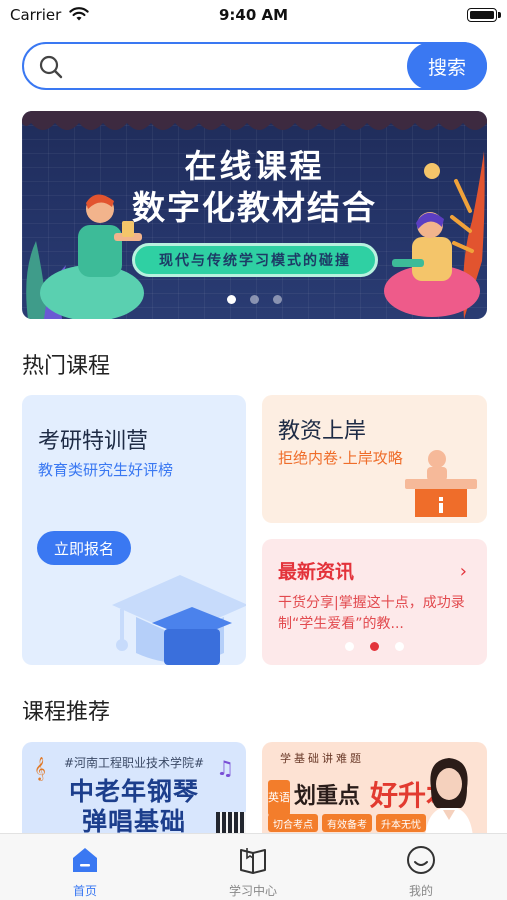 This screenshot has width=507, height=900. I want to click on piano-course-card: 𝄞 ♫ #河南工程职业技术学院# 中老年钢琴 弹唱基础, so click(134, 788).